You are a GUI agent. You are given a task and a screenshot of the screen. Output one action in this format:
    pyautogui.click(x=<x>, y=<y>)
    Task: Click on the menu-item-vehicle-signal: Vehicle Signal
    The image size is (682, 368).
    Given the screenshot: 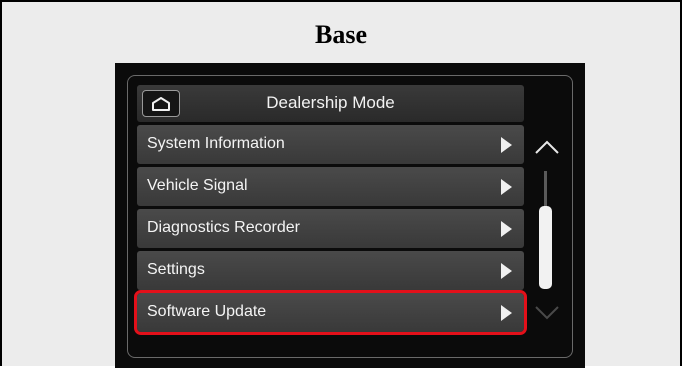 What is the action you would take?
    pyautogui.click(x=330, y=186)
    